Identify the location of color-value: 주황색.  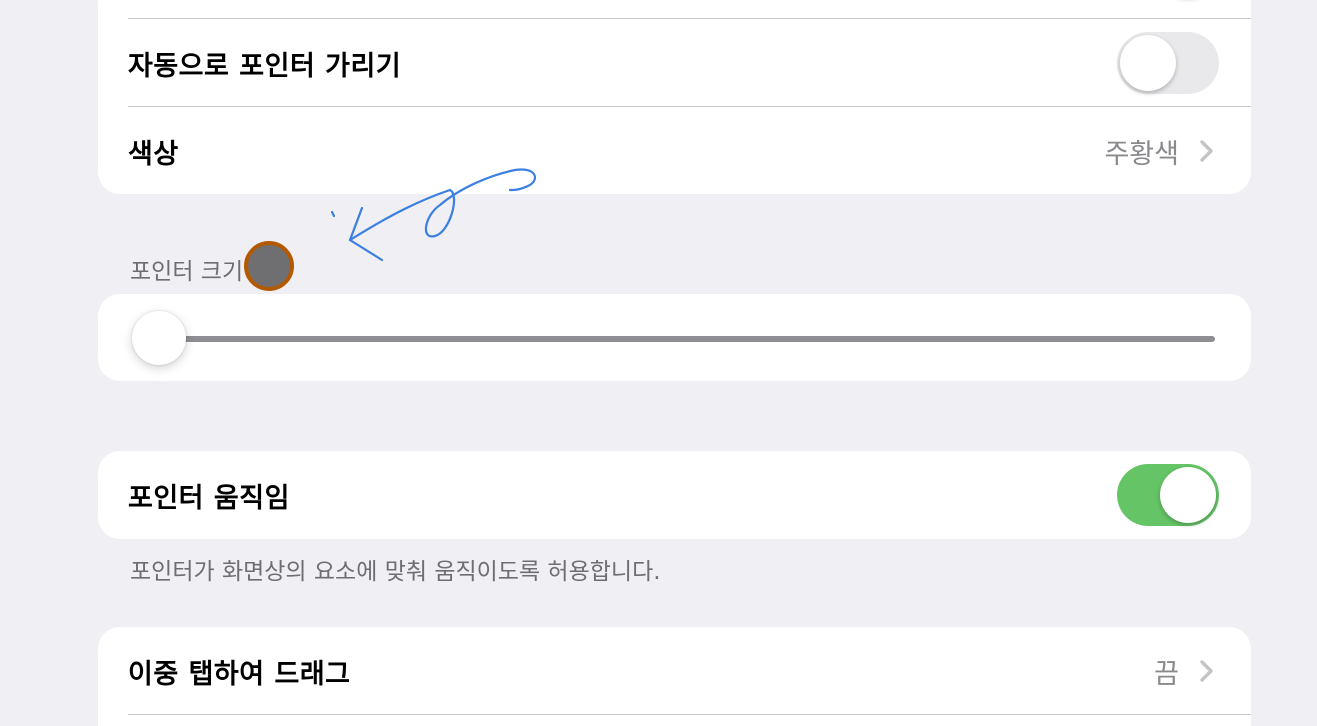
(1141, 154).